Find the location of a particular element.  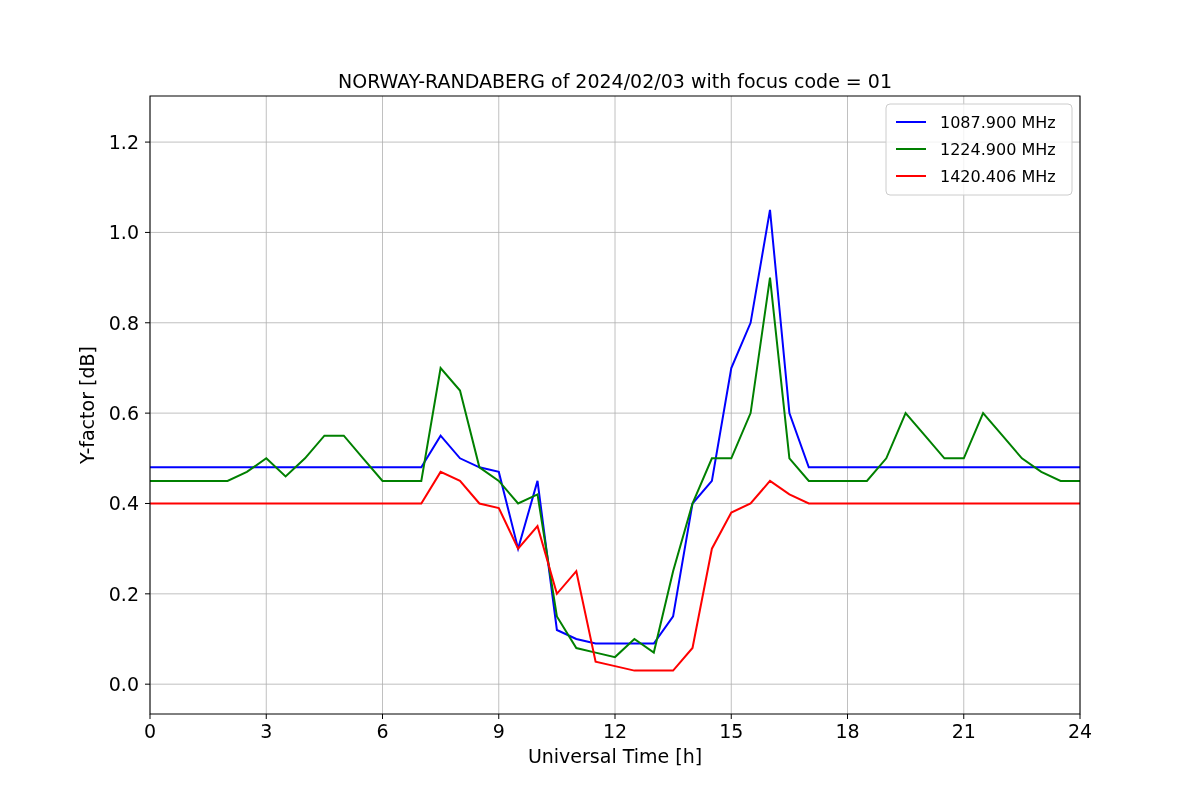

tick-label: 0.0 is located at coordinates (123, 684).